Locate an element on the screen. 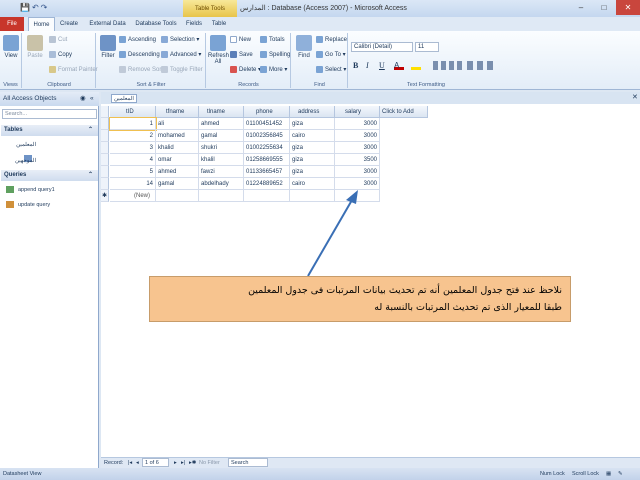 This screenshot has width=640, height=480. table-cell: ahmed is located at coordinates (177, 172).